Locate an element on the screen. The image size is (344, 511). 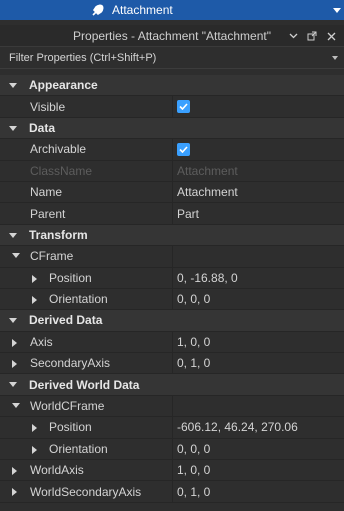
property-name: Visible is located at coordinates (48, 106).